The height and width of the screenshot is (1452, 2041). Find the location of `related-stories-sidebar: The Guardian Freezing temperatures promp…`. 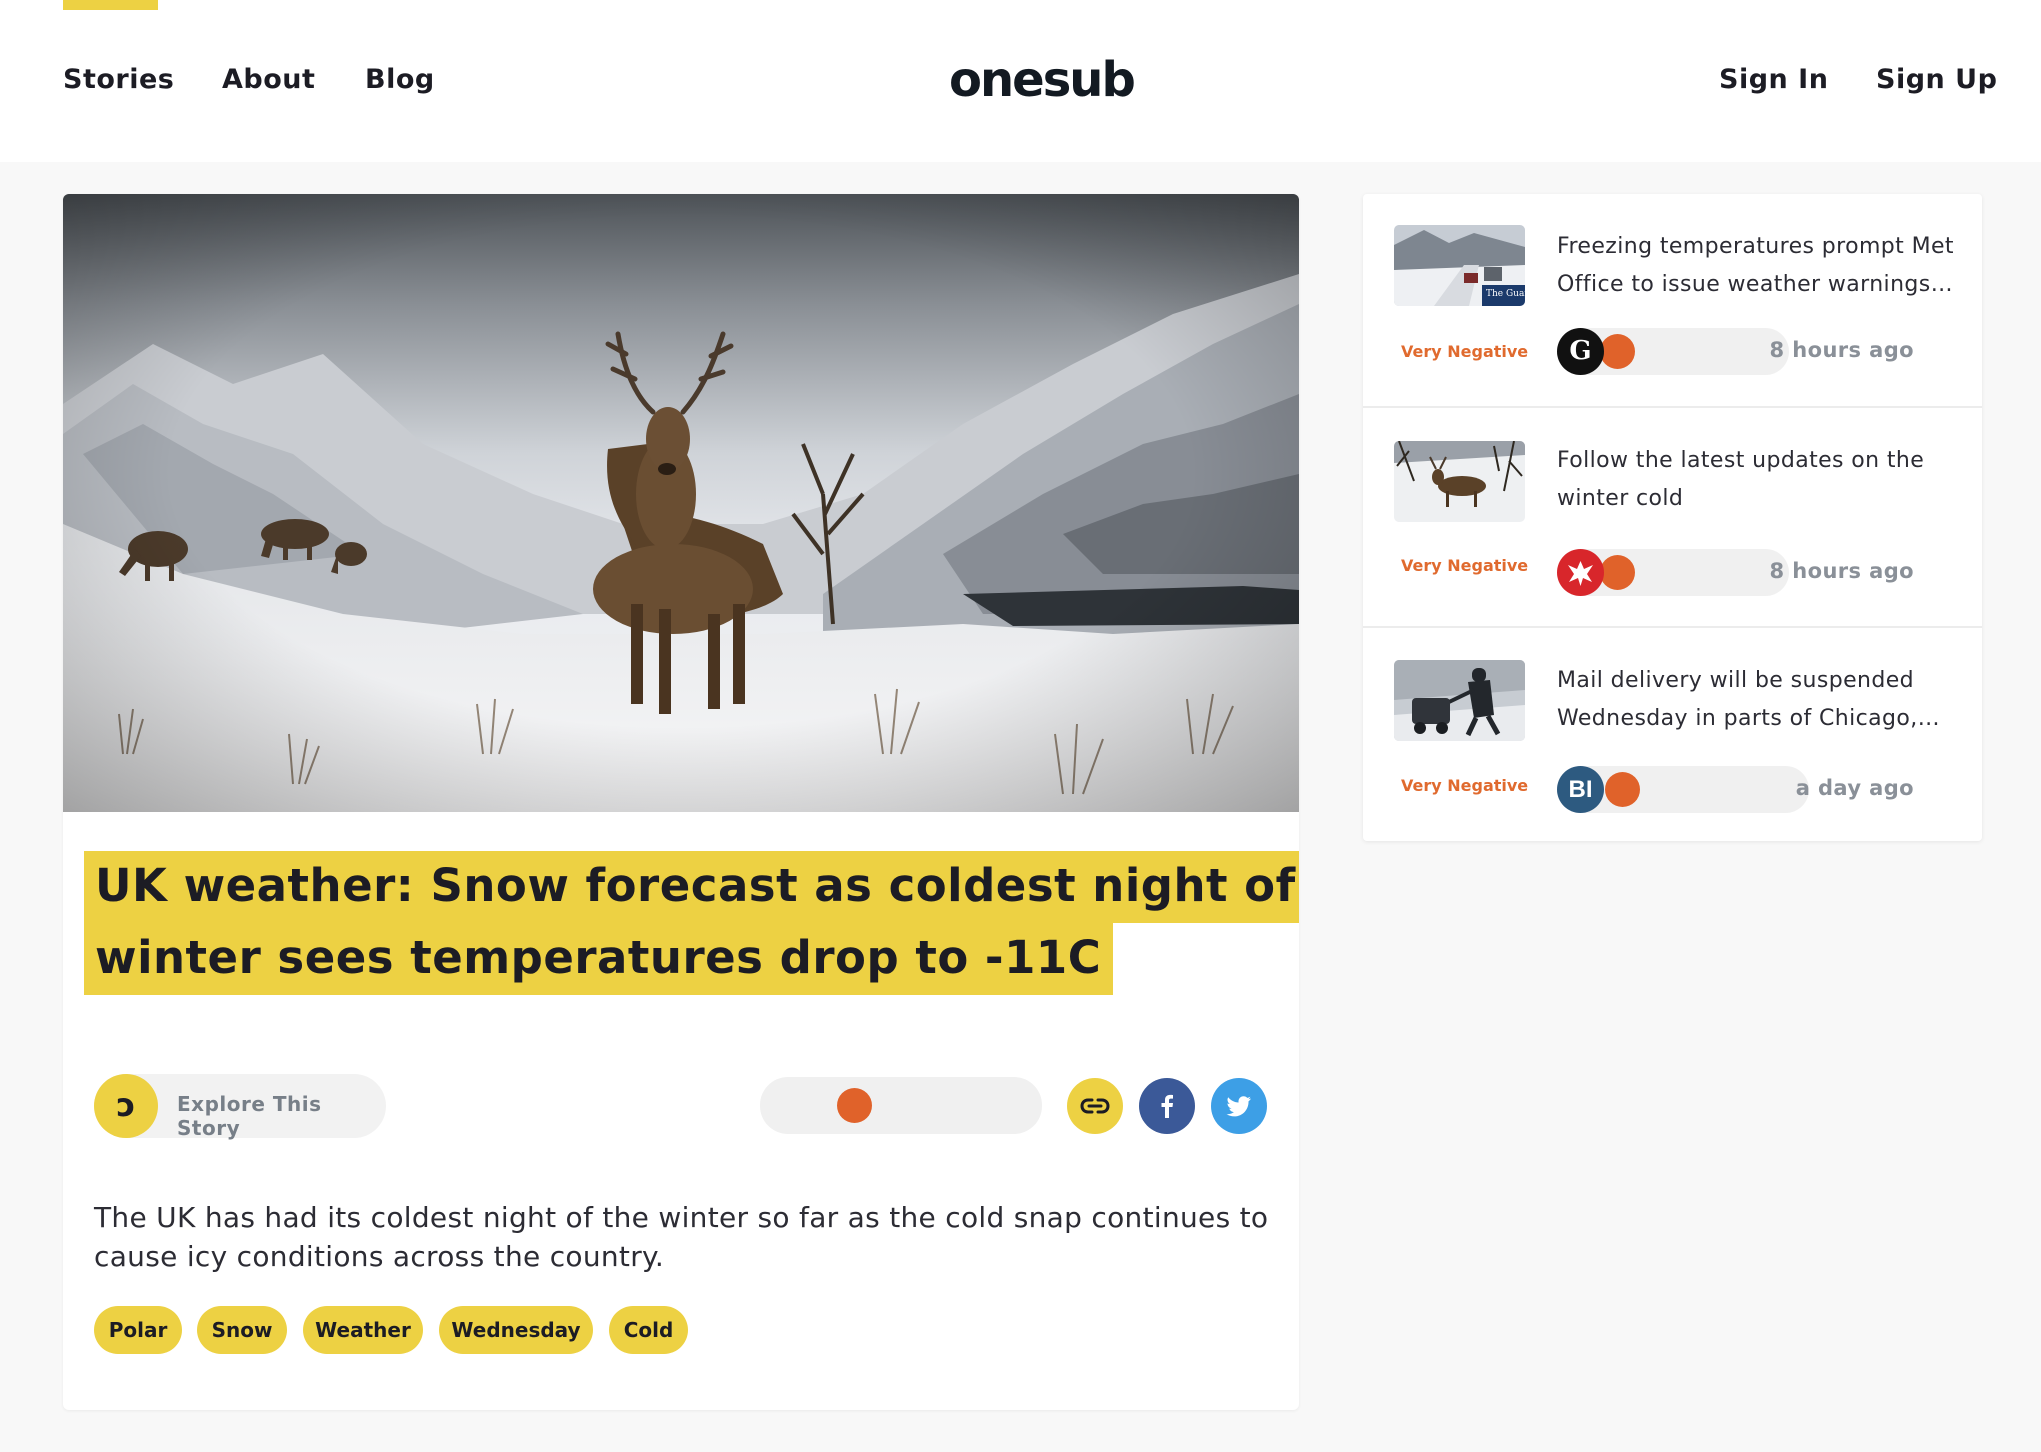

related-stories-sidebar: The Guardian Freezing temperatures promp… is located at coordinates (1672, 517).